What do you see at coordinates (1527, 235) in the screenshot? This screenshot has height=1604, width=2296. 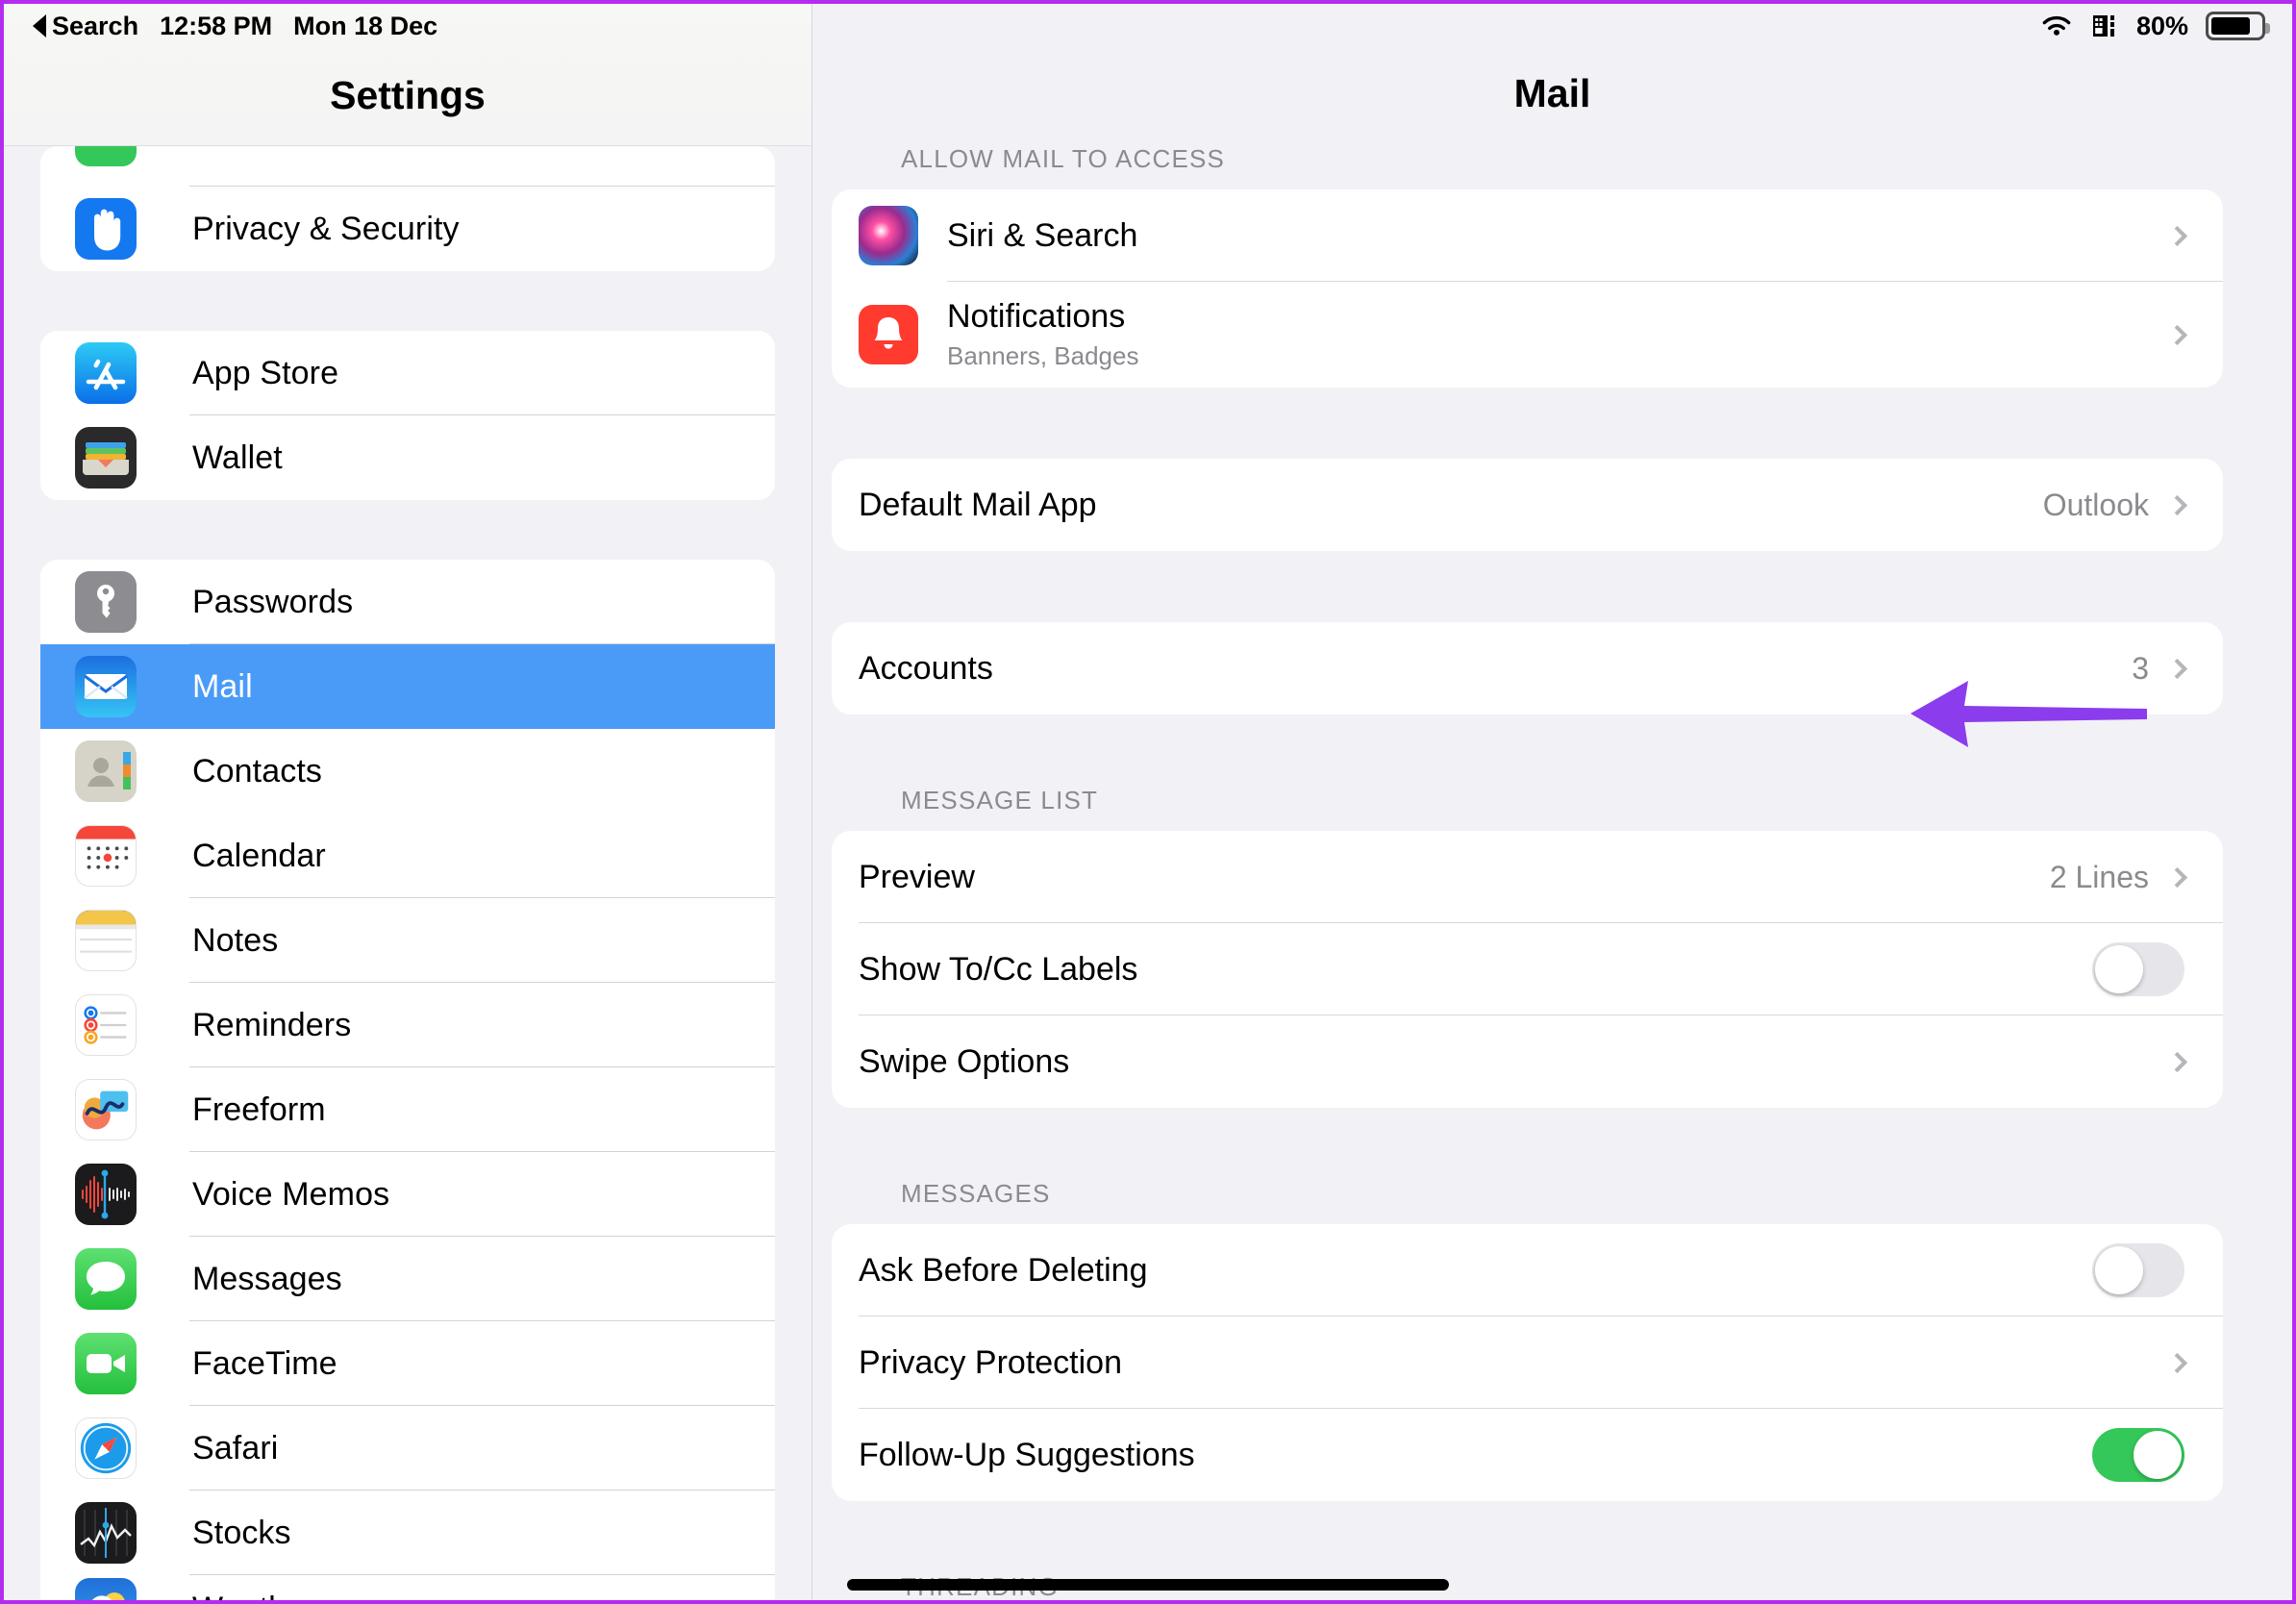 I see `row-siri-and-search: Siri & Search` at bounding box center [1527, 235].